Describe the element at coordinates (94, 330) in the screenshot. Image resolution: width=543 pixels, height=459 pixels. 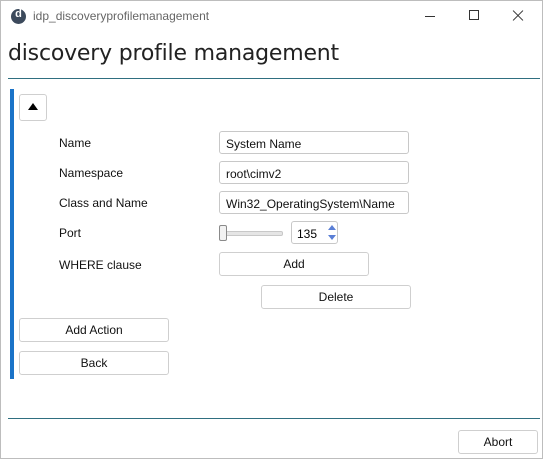
I see `add-action-button: Add Action` at that location.